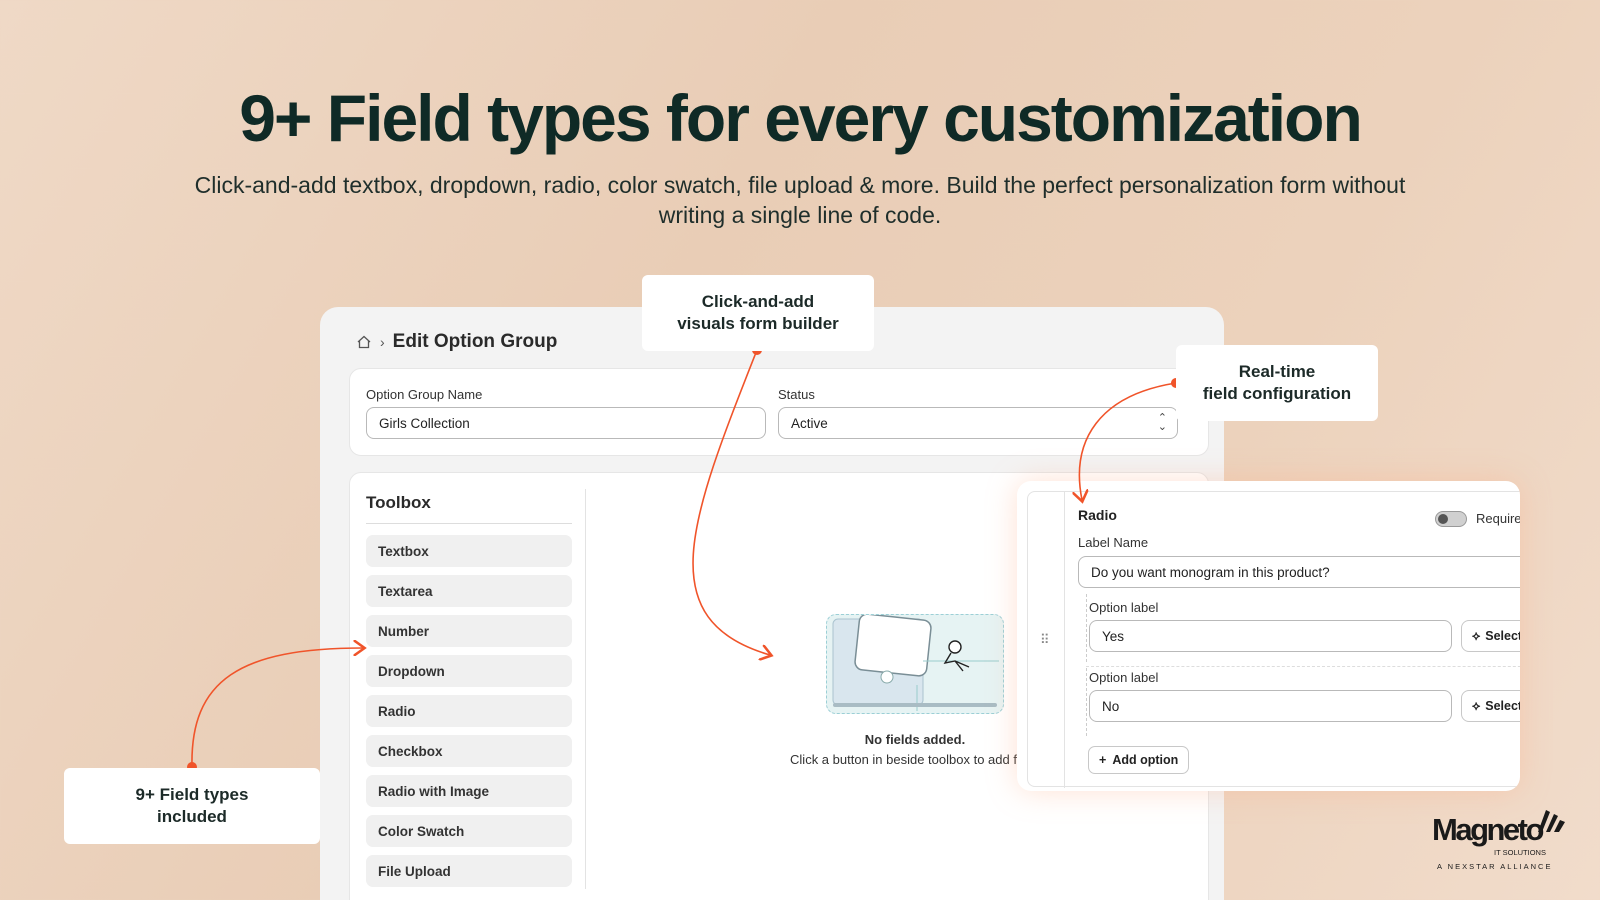 The height and width of the screenshot is (900, 1600). I want to click on tool-textbox-button: Textbox, so click(469, 551).